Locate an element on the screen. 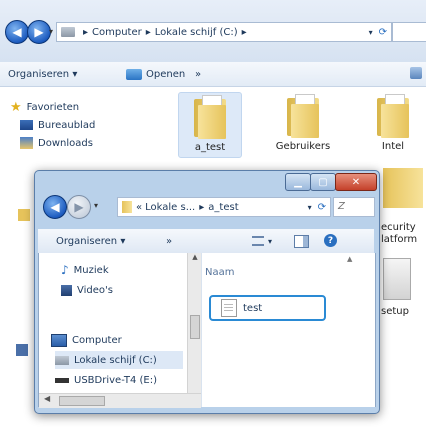 This screenshot has width=426, height=431. folder-item-selected: a_test is located at coordinates (210, 125).